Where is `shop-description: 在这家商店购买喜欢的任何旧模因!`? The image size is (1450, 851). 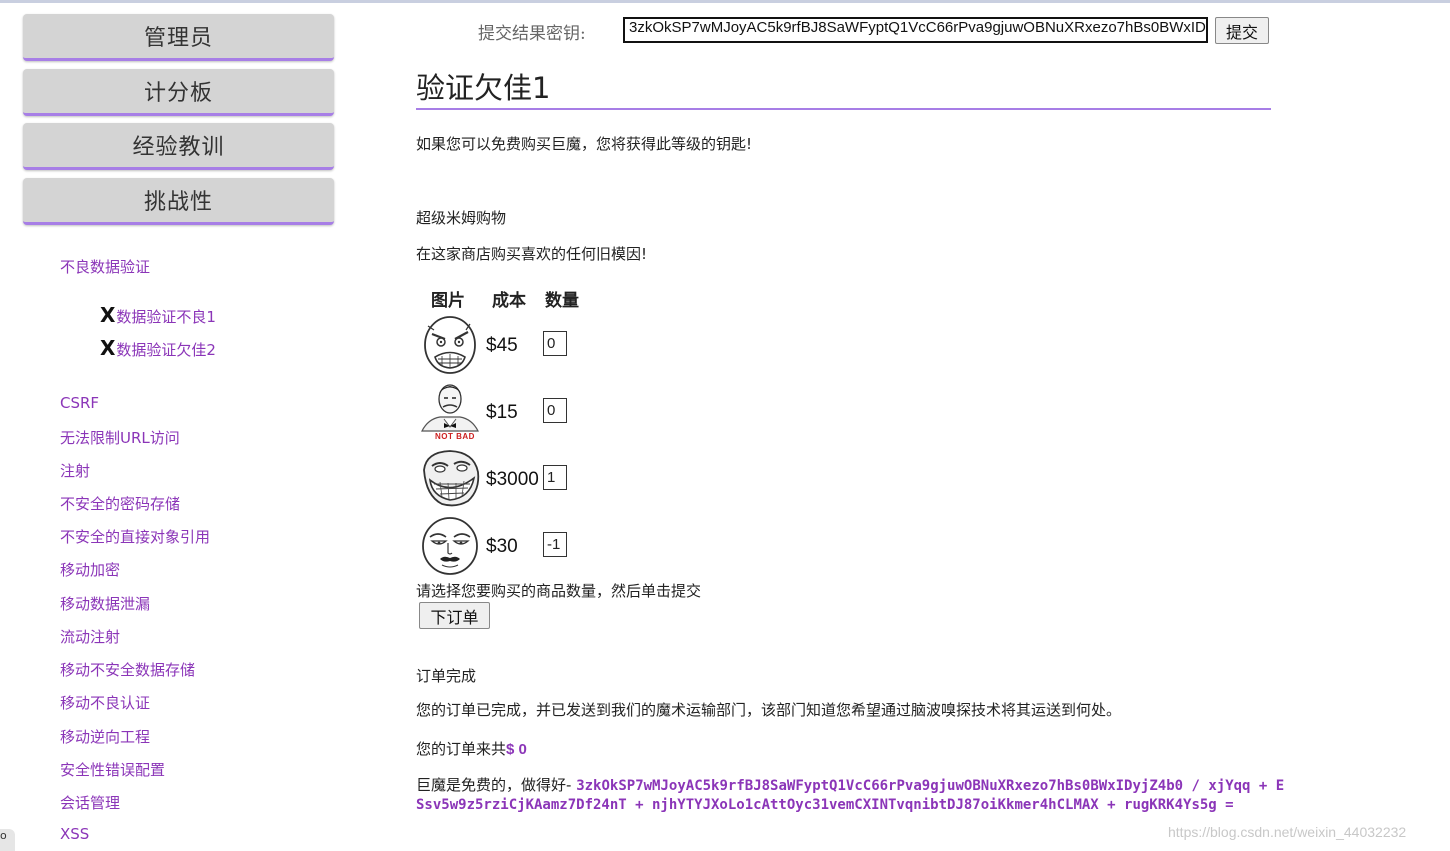
shop-description: 在这家商店购买喜欢的任何旧模因! is located at coordinates (532, 254).